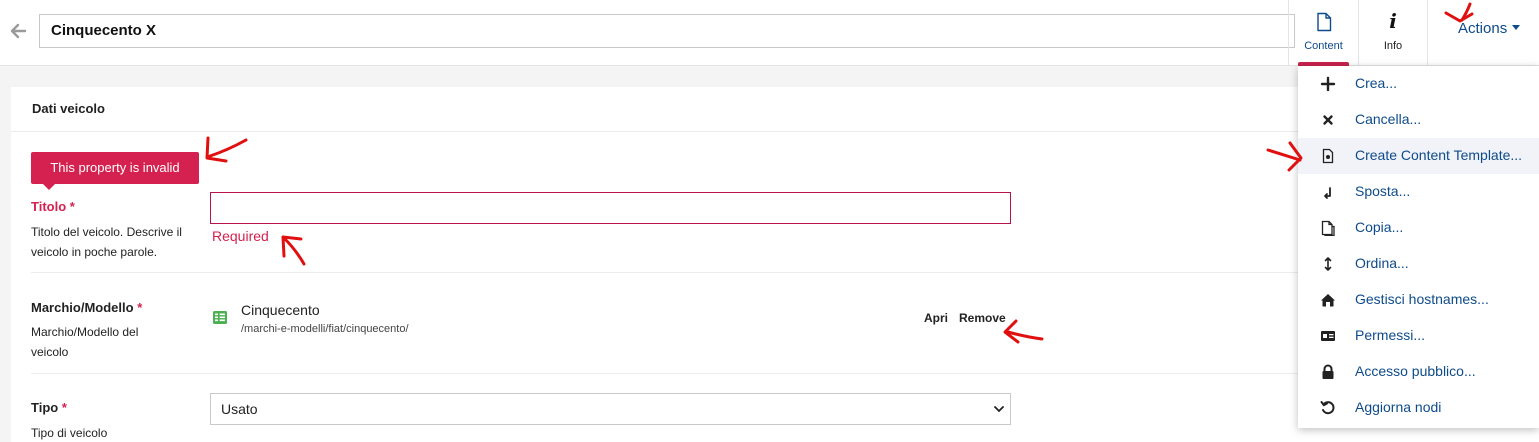 This screenshot has width=1539, height=442. Describe the element at coordinates (610, 409) in the screenshot. I see `tipo-select: Usato` at that location.